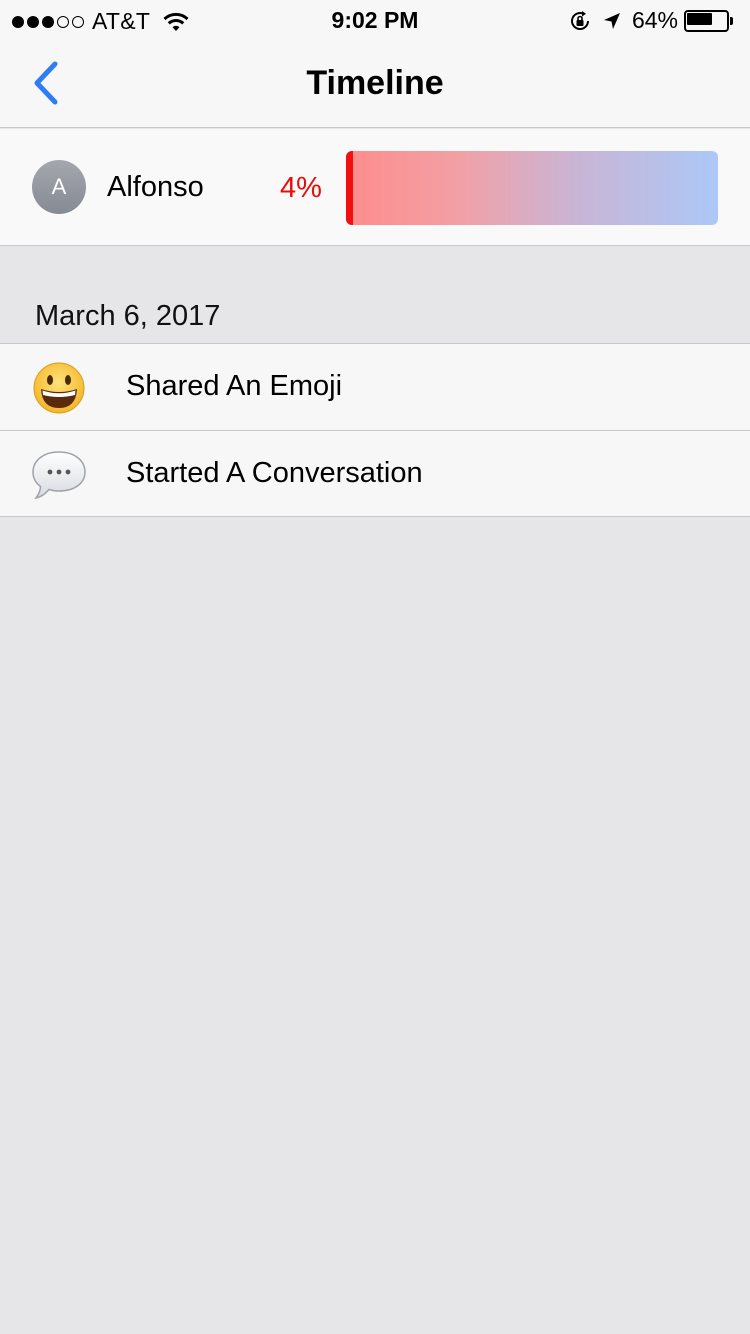 This screenshot has height=1334, width=750. What do you see at coordinates (579, 20) in the screenshot?
I see `orientation-lock-icon` at bounding box center [579, 20].